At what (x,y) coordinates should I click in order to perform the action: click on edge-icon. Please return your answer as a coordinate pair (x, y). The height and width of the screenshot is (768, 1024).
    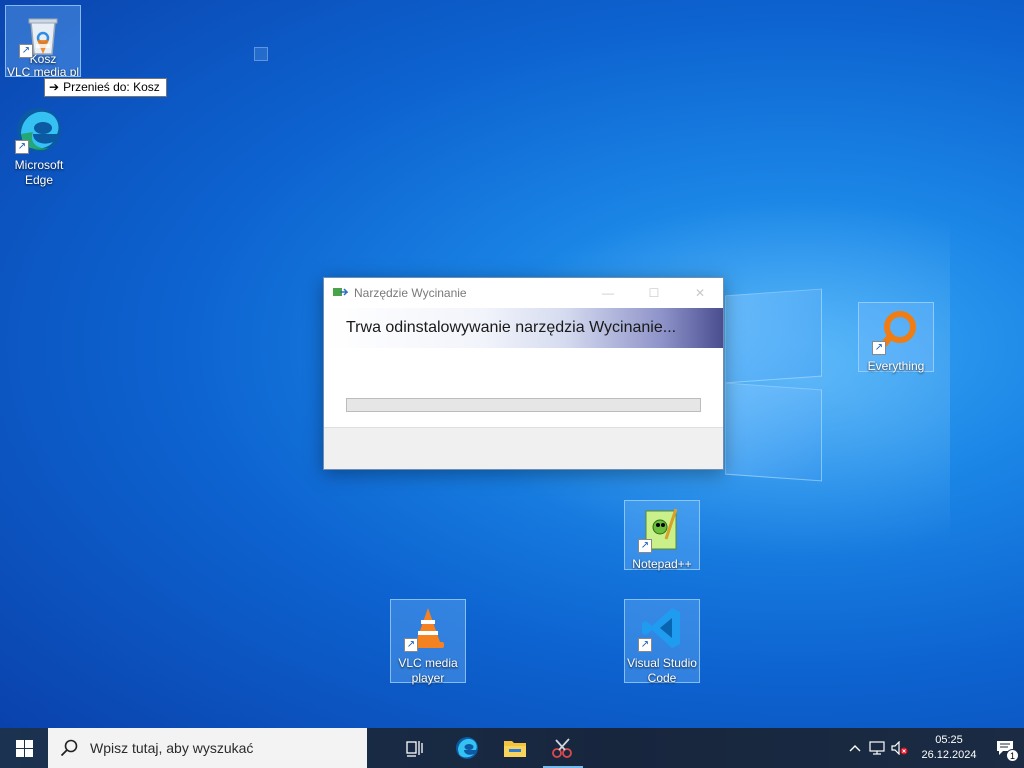
    Looking at the image, I should click on (467, 748).